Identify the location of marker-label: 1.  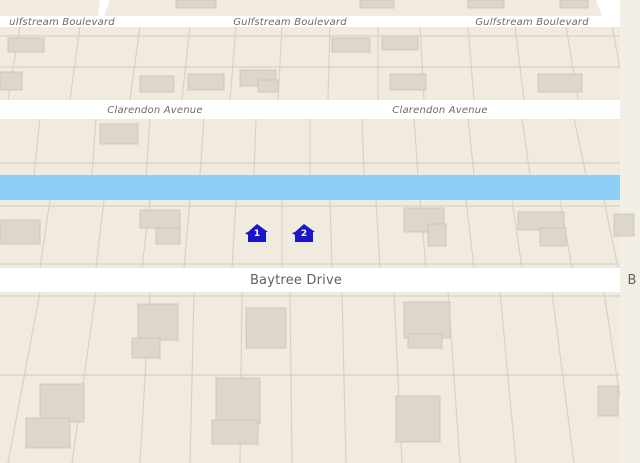
(257, 234).